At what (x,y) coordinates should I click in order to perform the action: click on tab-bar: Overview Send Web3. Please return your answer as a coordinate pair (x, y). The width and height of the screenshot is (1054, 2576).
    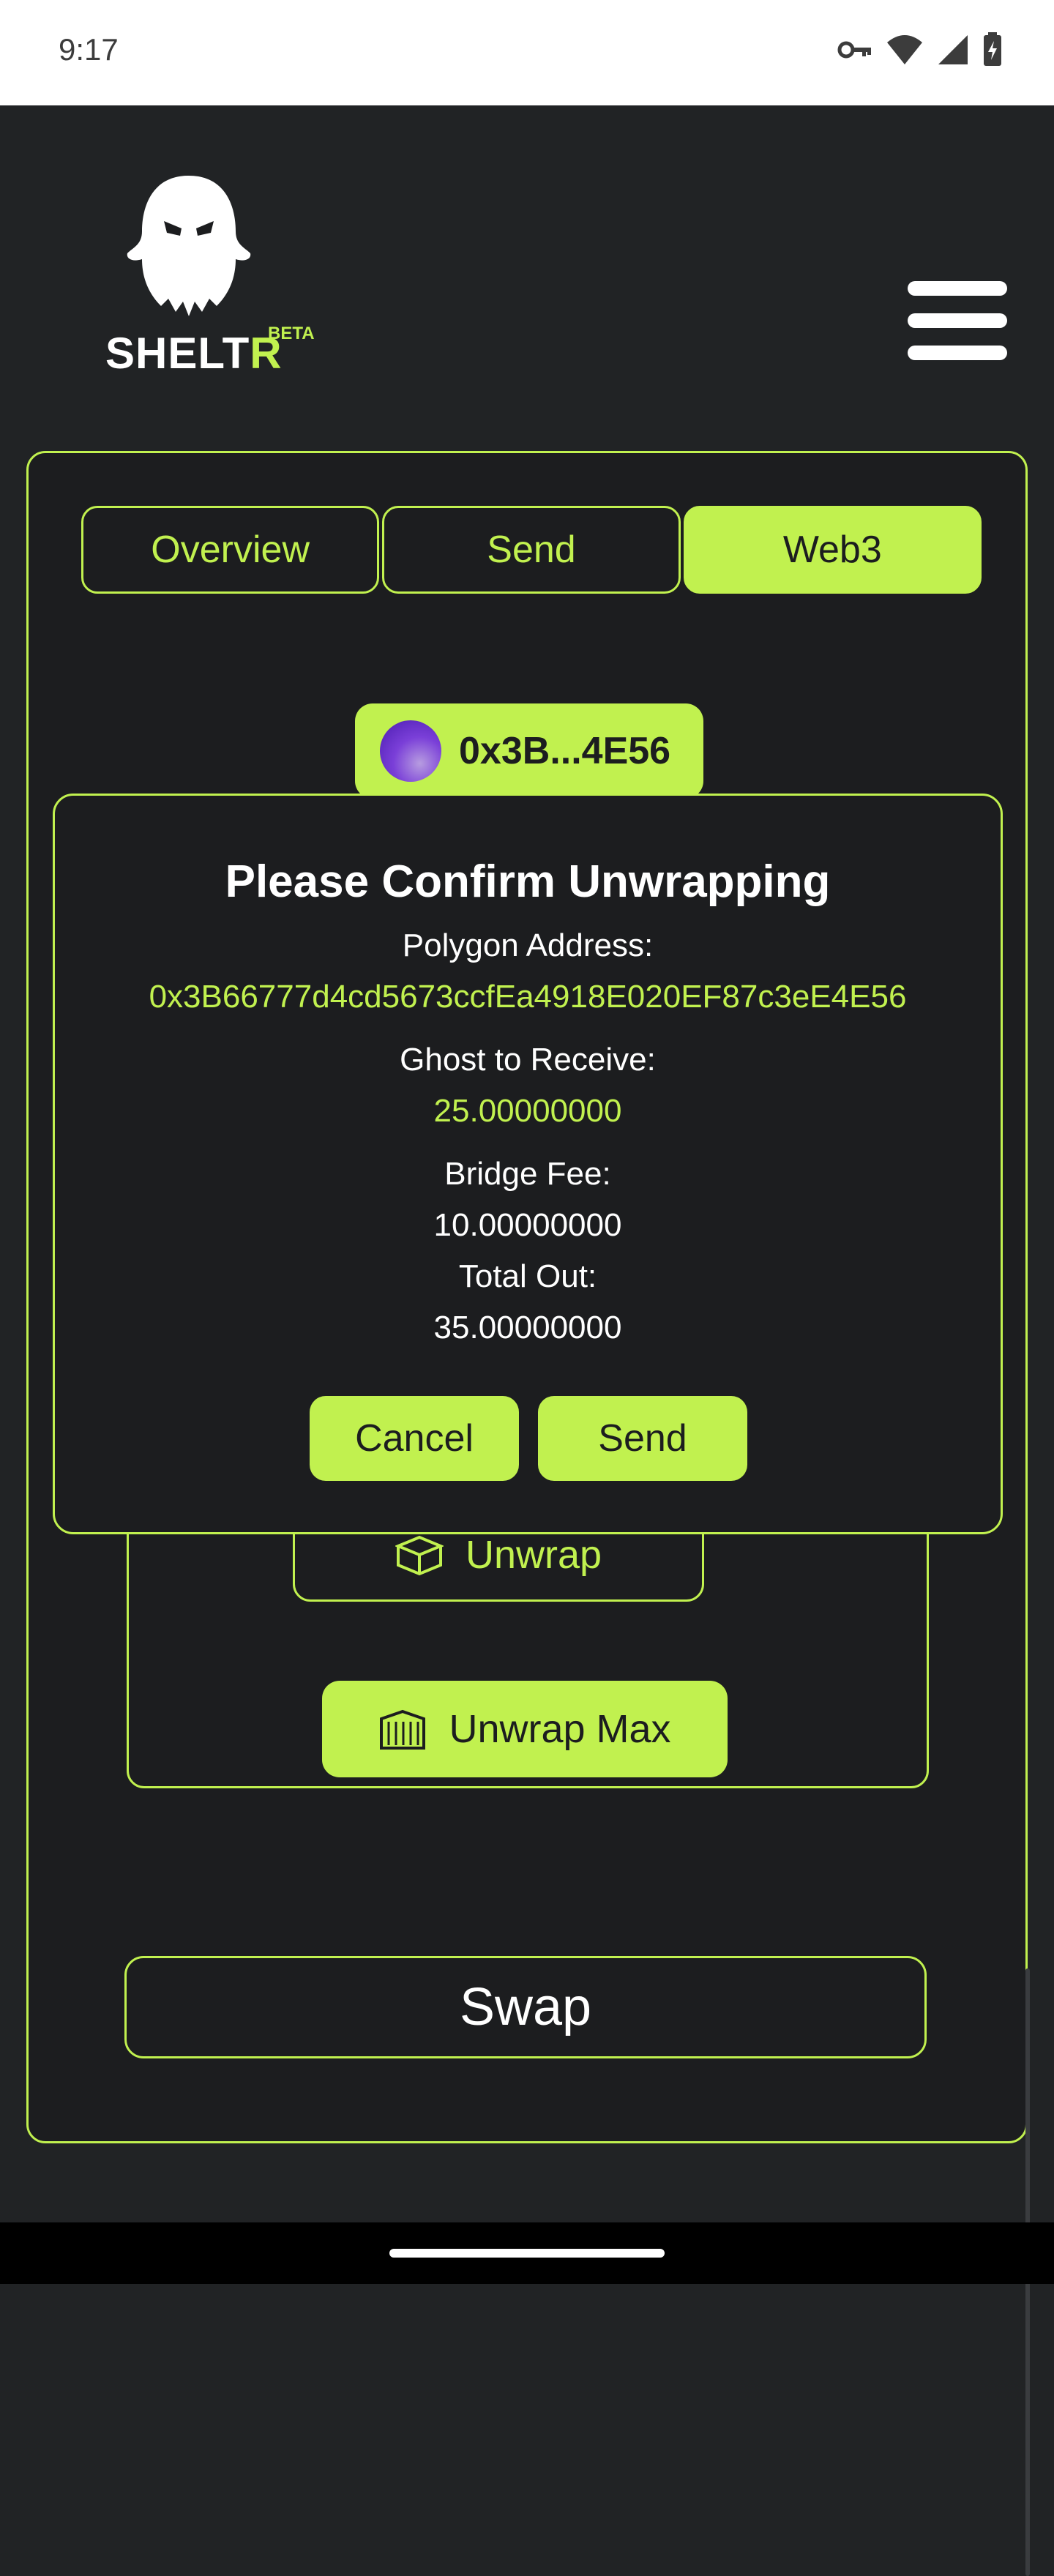
    Looking at the image, I should click on (531, 551).